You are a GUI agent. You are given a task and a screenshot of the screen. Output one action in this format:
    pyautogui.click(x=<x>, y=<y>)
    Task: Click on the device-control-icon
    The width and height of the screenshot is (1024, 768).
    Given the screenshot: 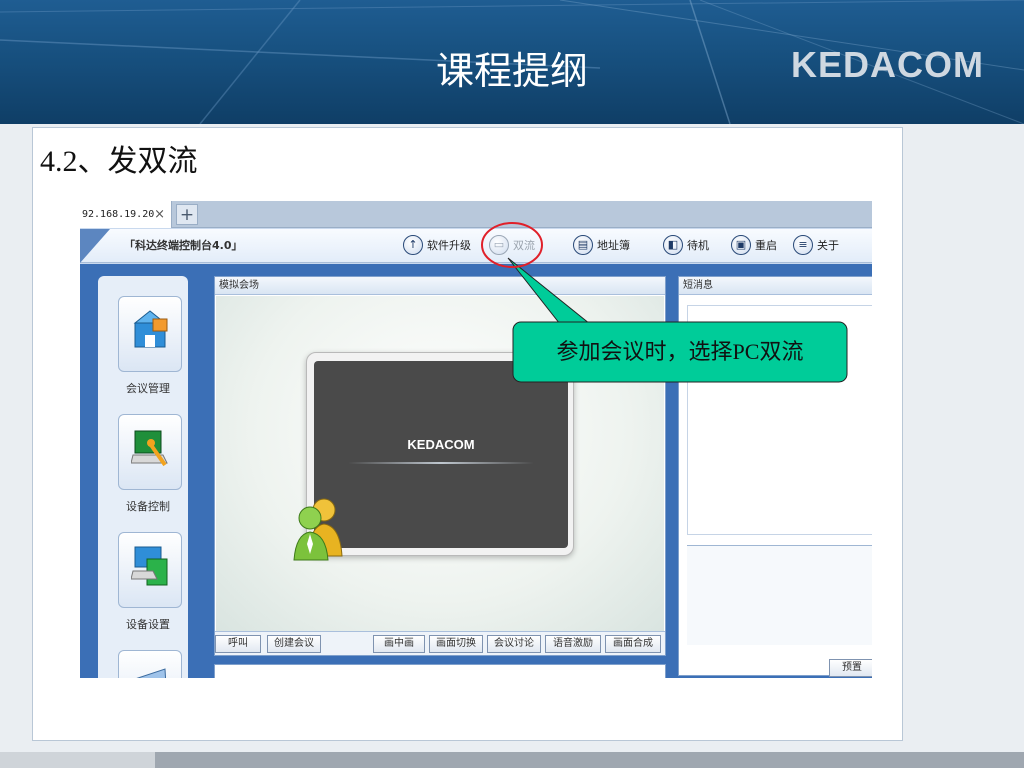 What is the action you would take?
    pyautogui.click(x=149, y=448)
    